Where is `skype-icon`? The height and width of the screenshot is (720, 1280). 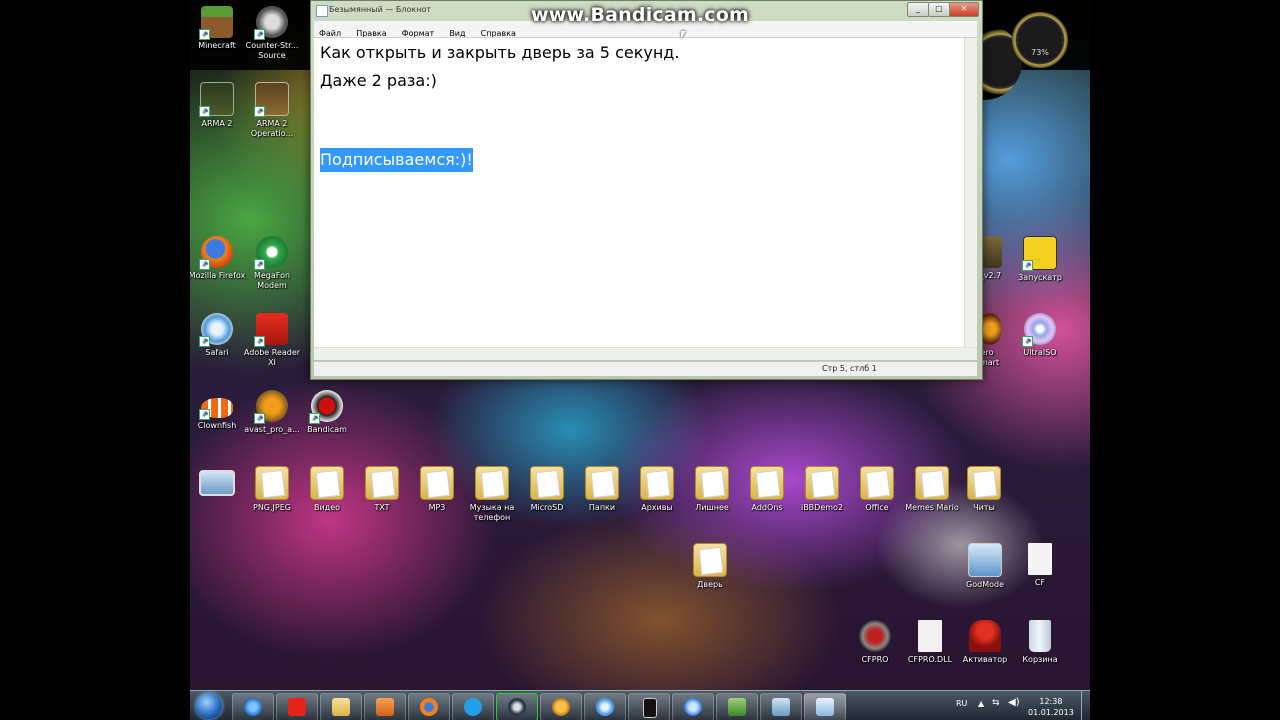 skype-icon is located at coordinates (473, 707).